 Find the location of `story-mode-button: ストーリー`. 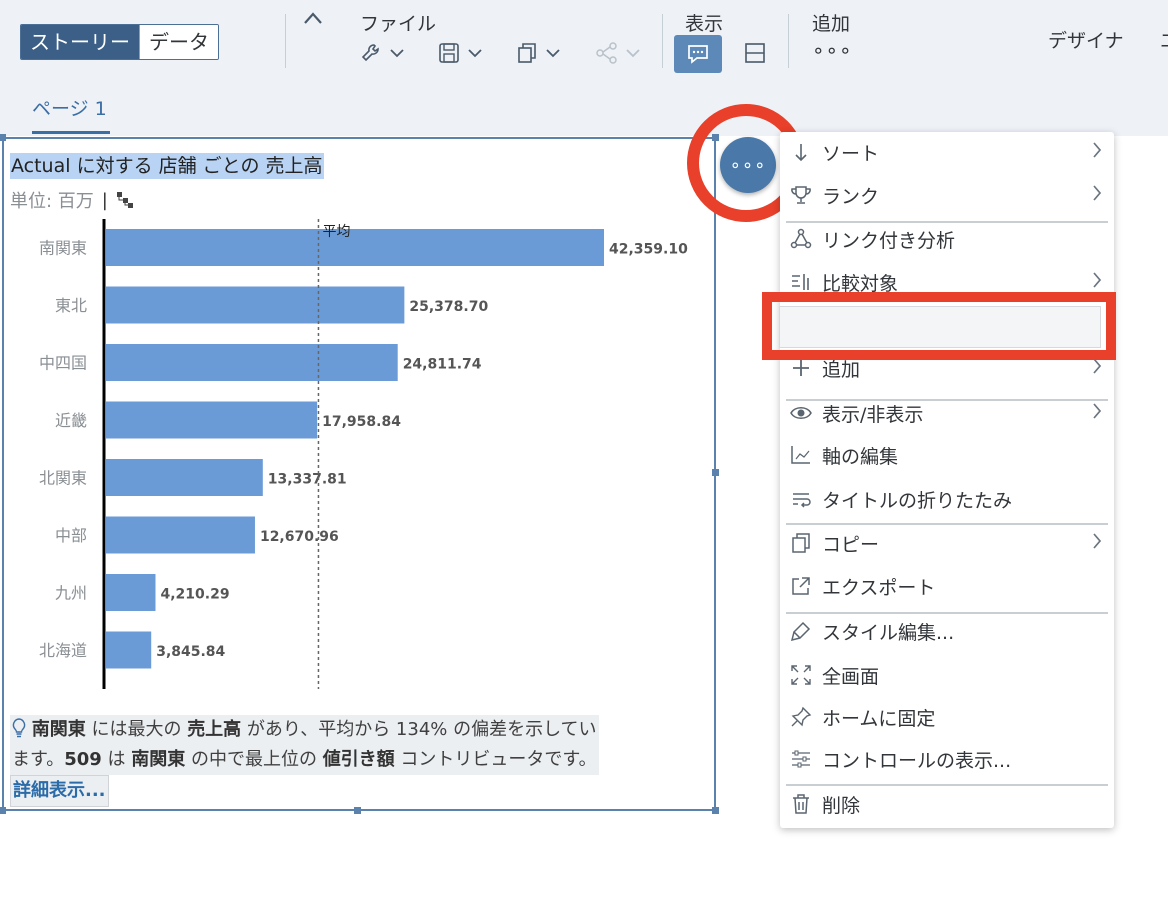

story-mode-button: ストーリー is located at coordinates (80, 42).